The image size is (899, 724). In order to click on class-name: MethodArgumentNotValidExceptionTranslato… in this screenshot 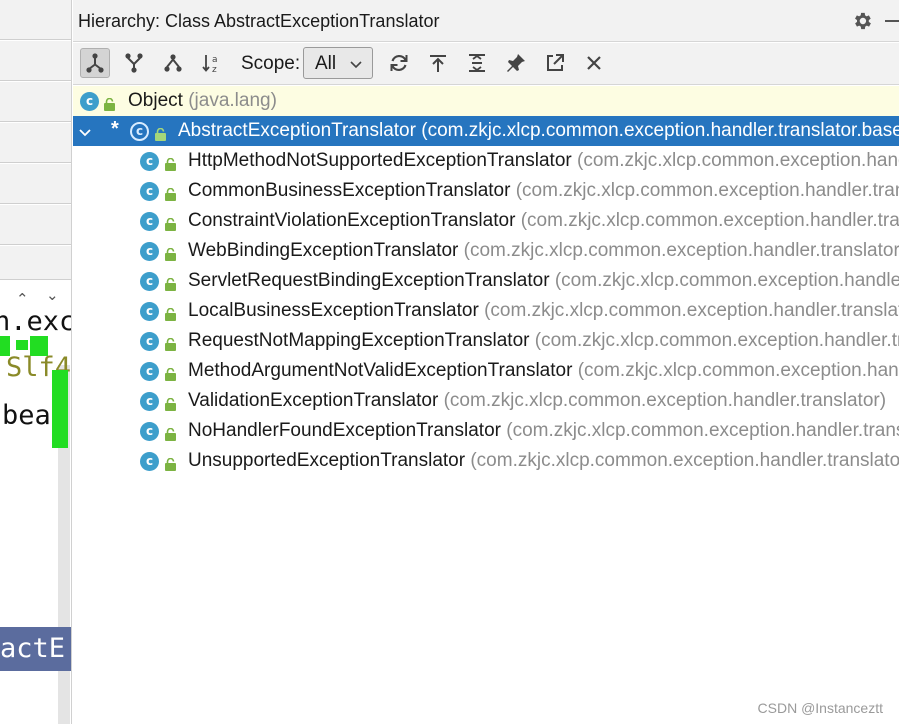, I will do `click(380, 370)`.